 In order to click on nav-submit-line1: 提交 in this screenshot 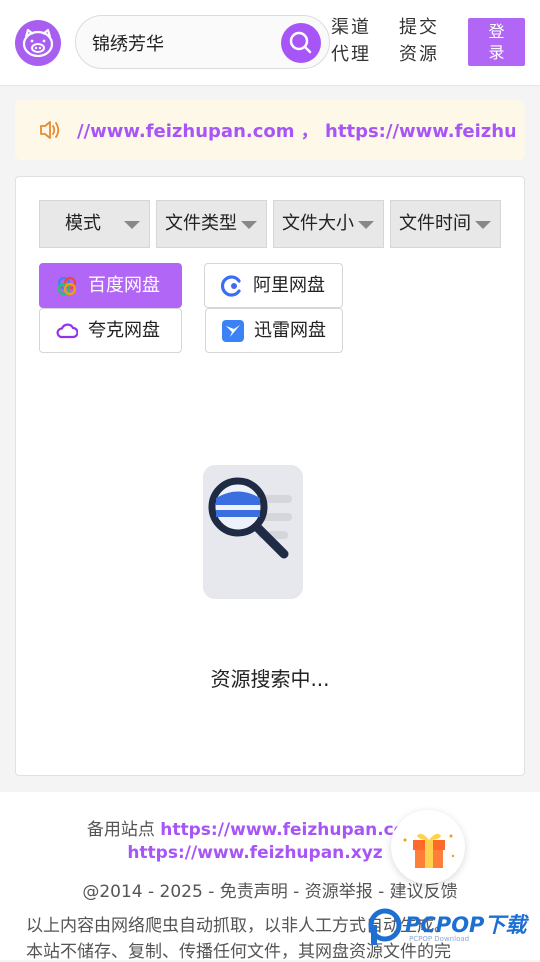, I will do `click(419, 27)`.